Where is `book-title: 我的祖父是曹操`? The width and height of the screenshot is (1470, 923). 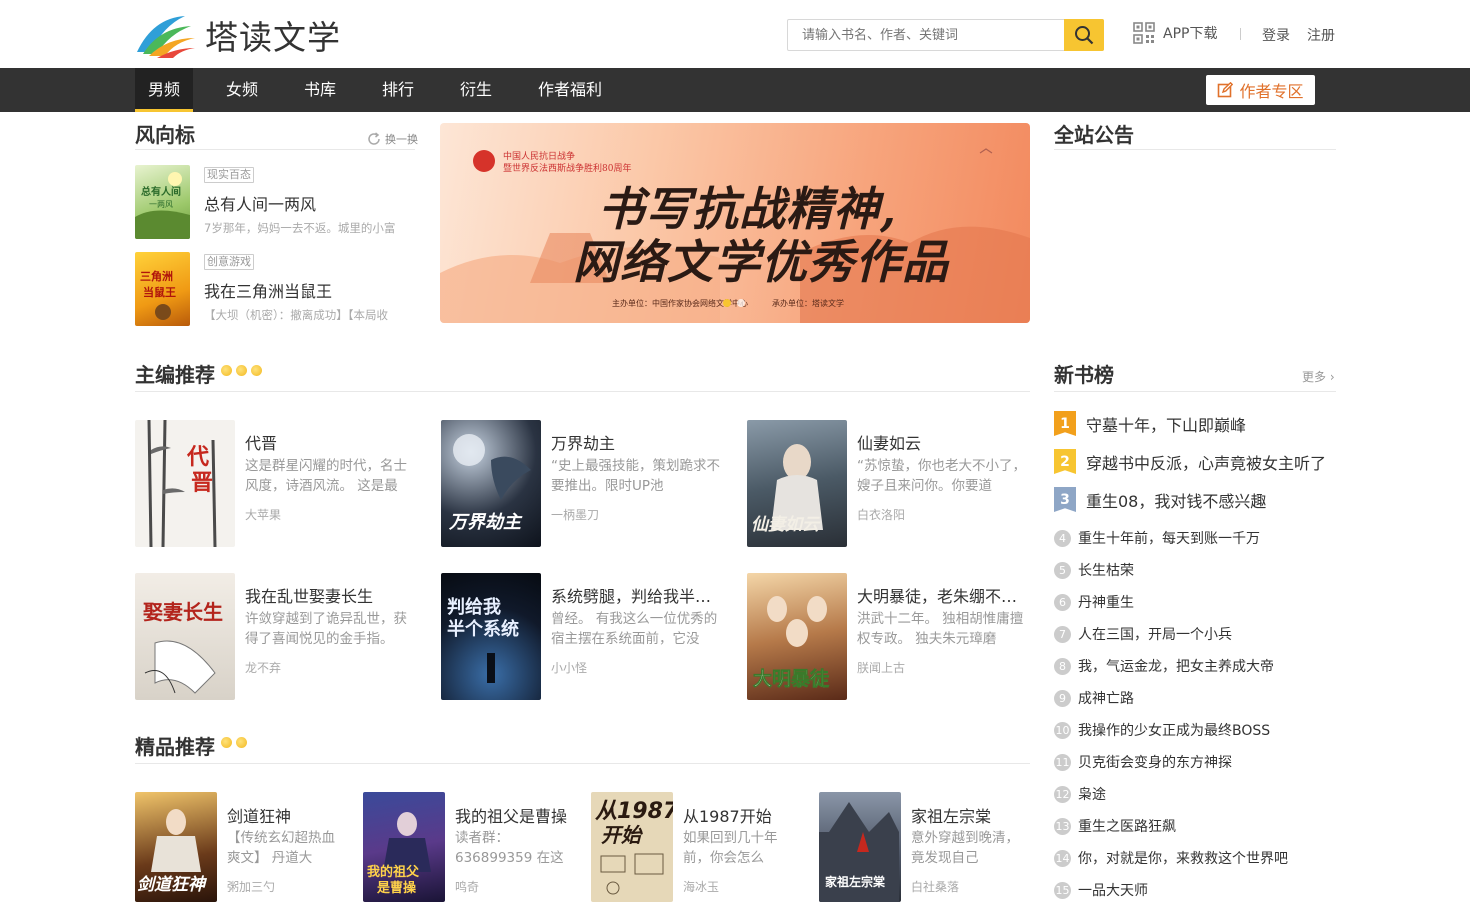
book-title: 我的祖父是曹操 is located at coordinates (515, 815).